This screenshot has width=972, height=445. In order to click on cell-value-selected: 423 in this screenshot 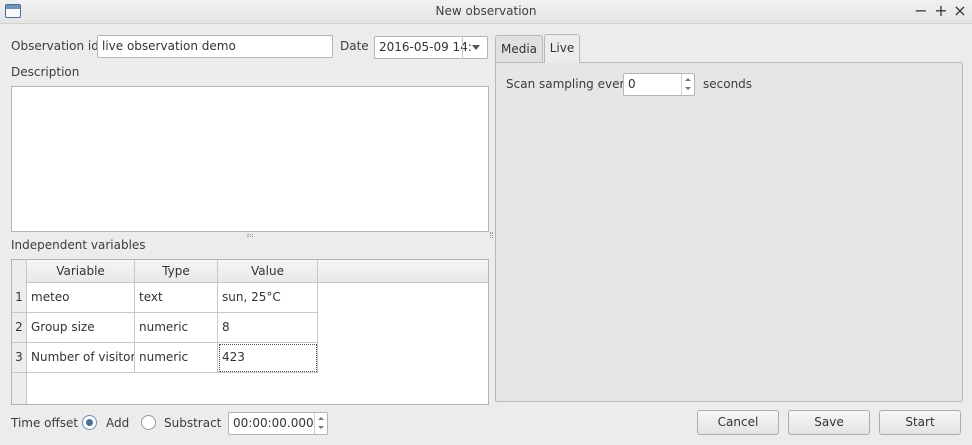, I will do `click(268, 358)`.